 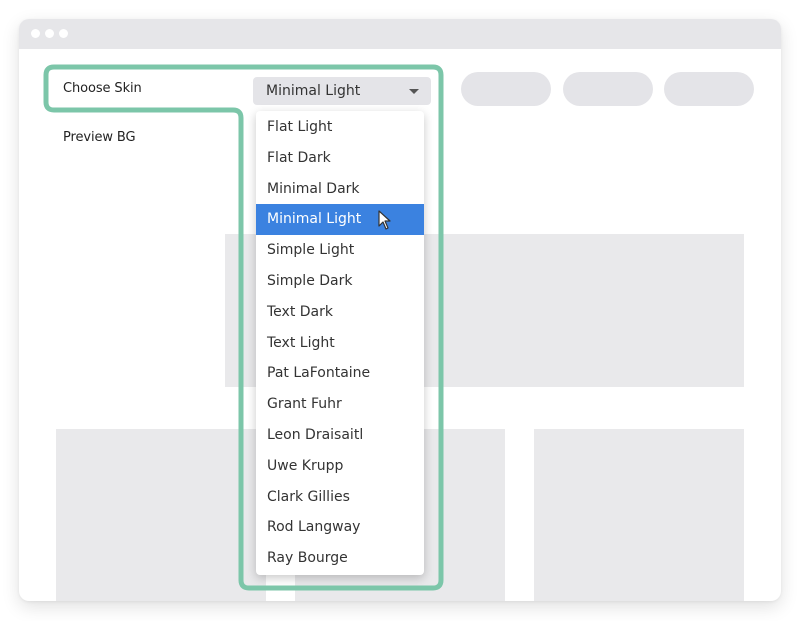 What do you see at coordinates (313, 91) in the screenshot?
I see `skin-select-value: Minimal Light` at bounding box center [313, 91].